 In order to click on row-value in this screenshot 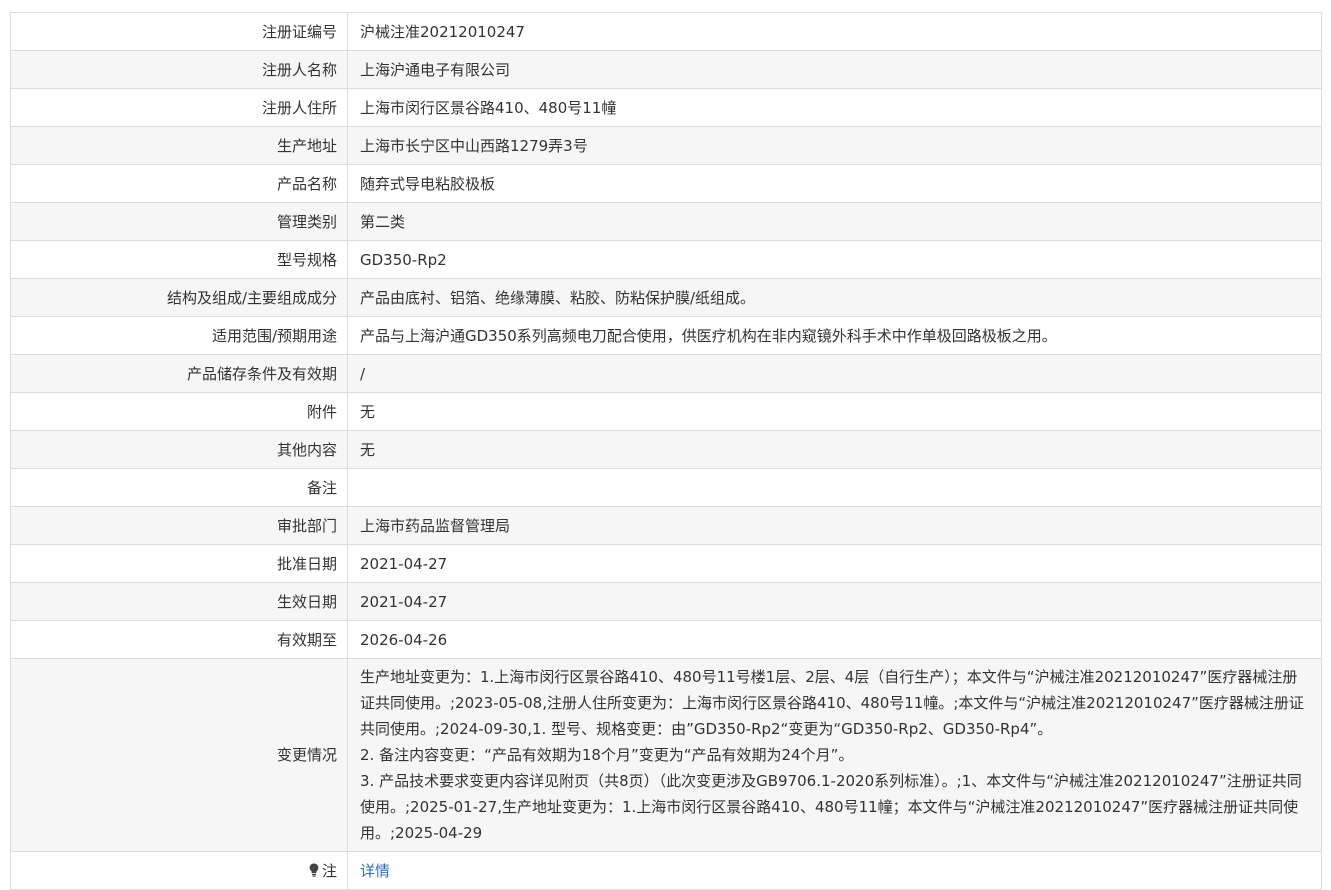, I will do `click(834, 487)`.